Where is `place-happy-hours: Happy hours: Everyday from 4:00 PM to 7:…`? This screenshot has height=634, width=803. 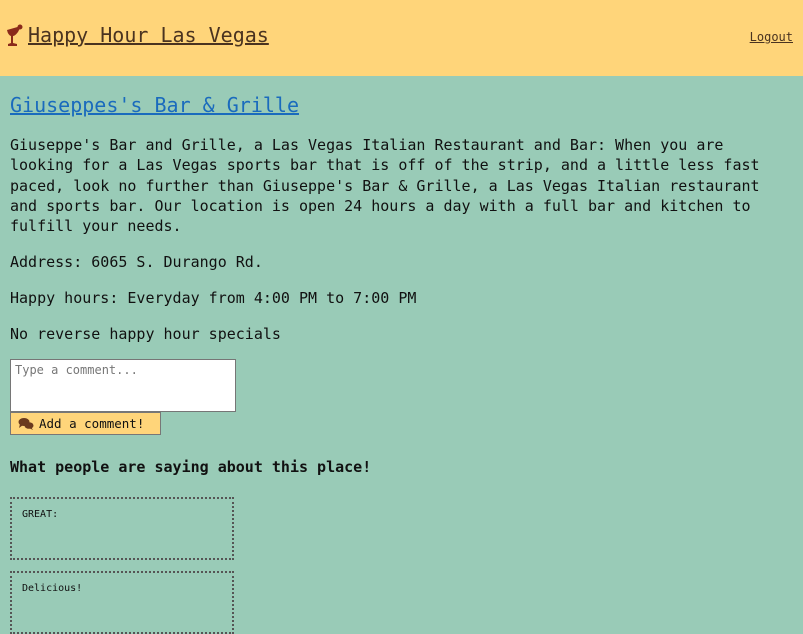
place-happy-hours: Happy hours: Everyday from 4:00 PM to 7:… is located at coordinates (213, 298).